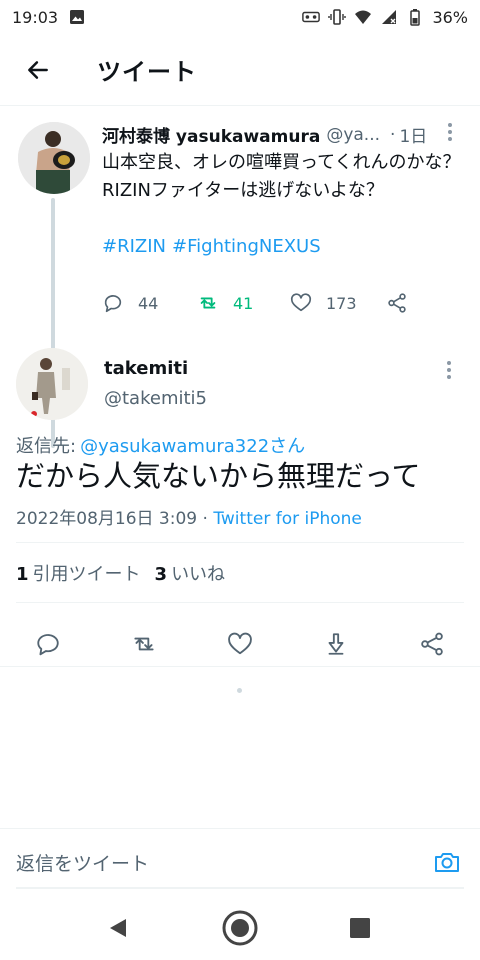 The width and height of the screenshot is (480, 960). I want to click on nav-recents-button, so click(360, 930).